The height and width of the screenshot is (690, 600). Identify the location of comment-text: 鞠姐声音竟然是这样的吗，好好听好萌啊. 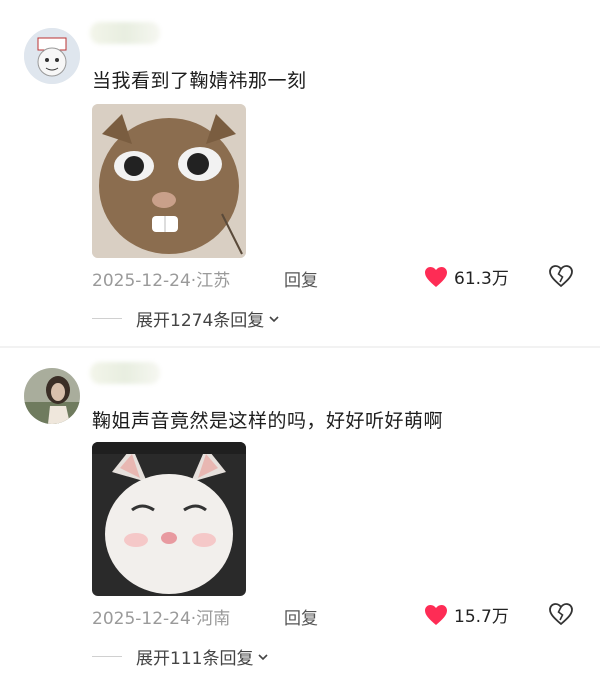
(268, 421).